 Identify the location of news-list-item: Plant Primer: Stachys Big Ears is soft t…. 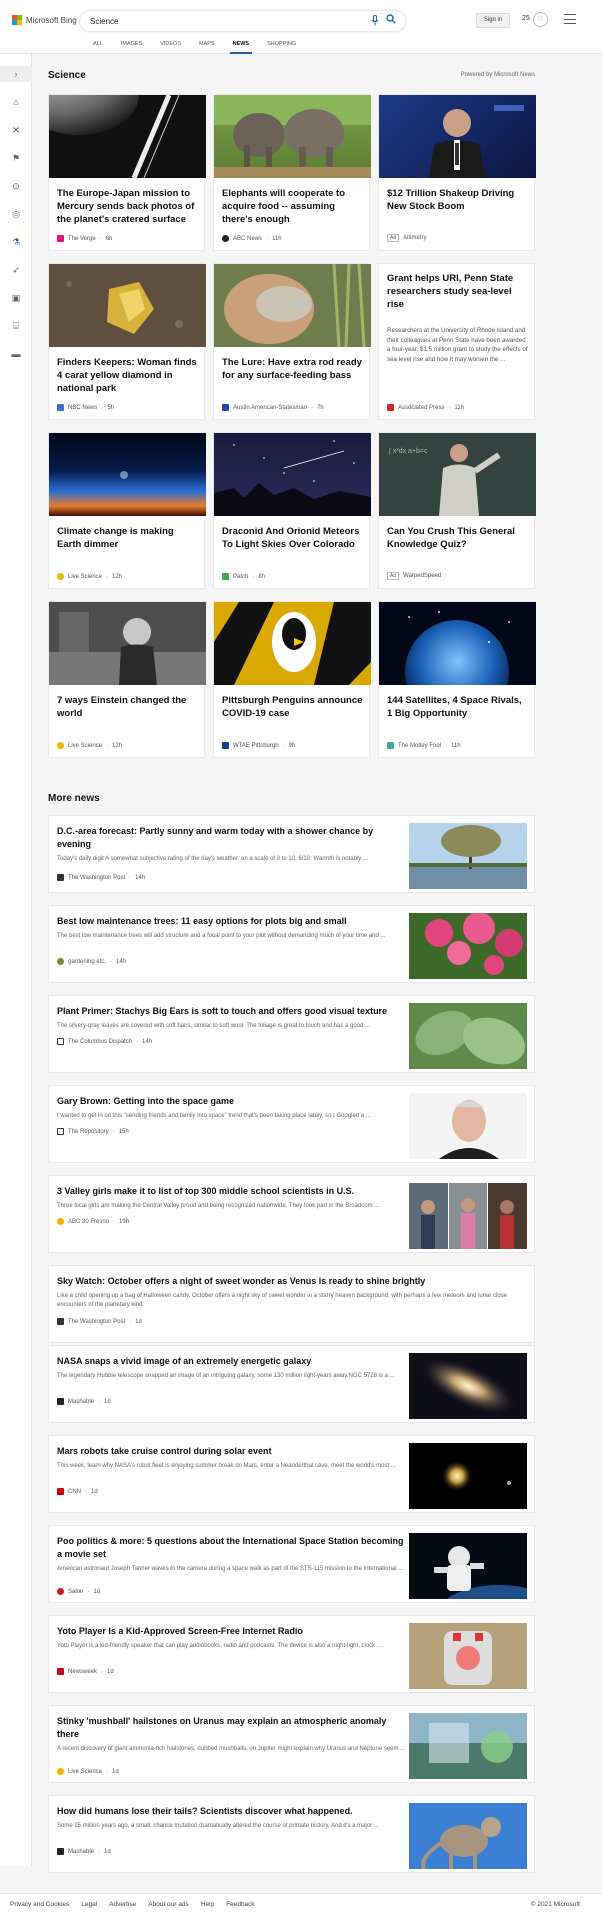
(291, 1034).